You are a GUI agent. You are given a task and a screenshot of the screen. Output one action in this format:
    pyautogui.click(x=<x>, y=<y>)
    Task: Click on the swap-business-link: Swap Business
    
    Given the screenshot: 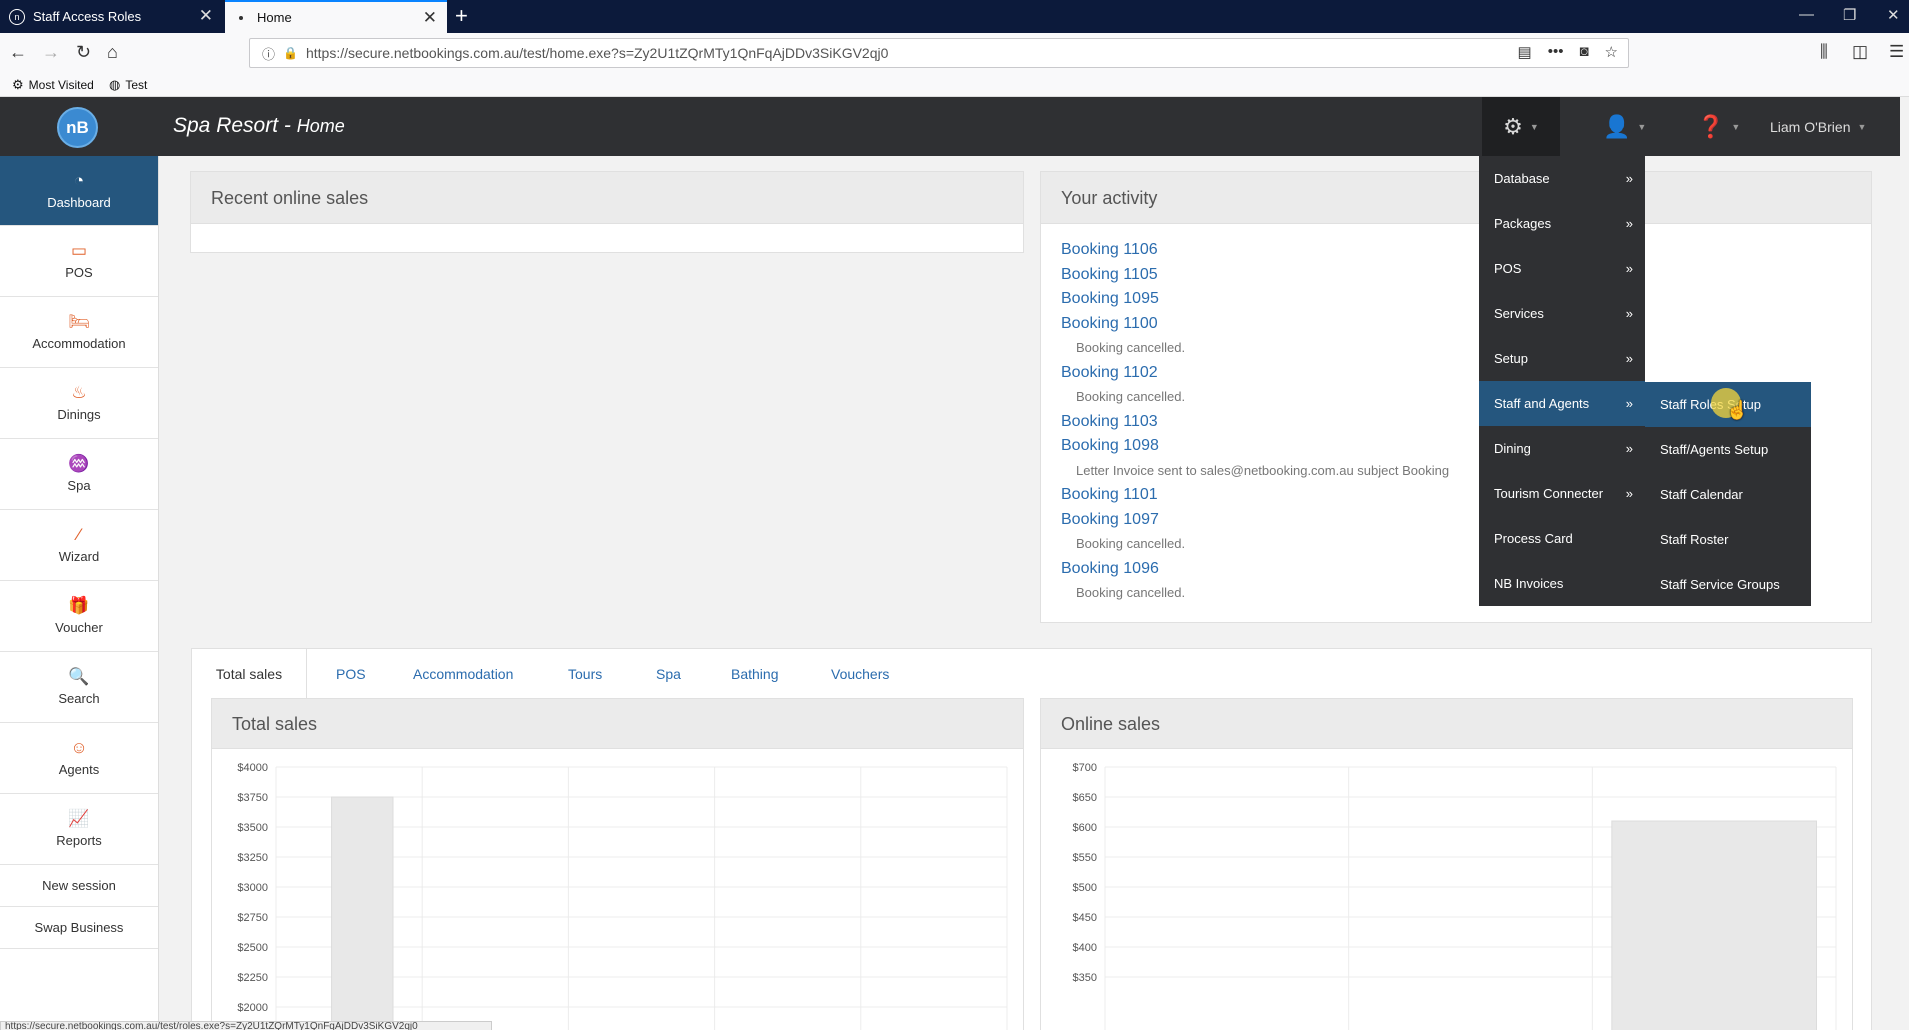 What is the action you would take?
    pyautogui.click(x=79, y=928)
    